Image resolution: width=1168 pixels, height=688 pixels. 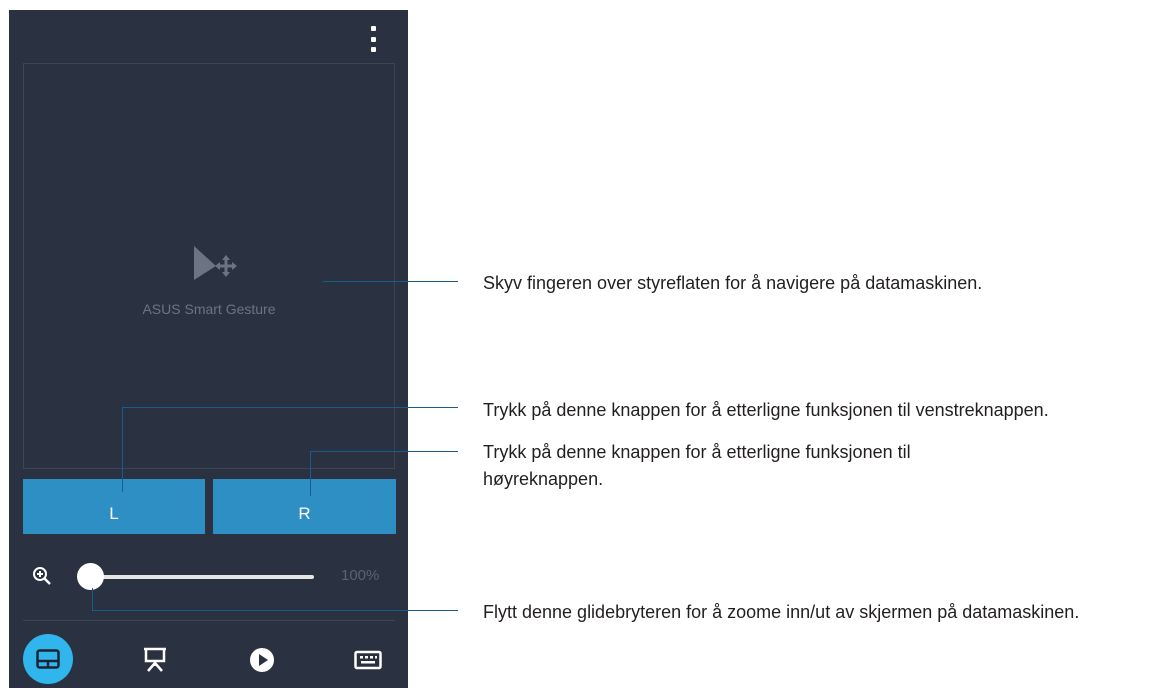 What do you see at coordinates (215, 263) in the screenshot?
I see `cursor-move-icon` at bounding box center [215, 263].